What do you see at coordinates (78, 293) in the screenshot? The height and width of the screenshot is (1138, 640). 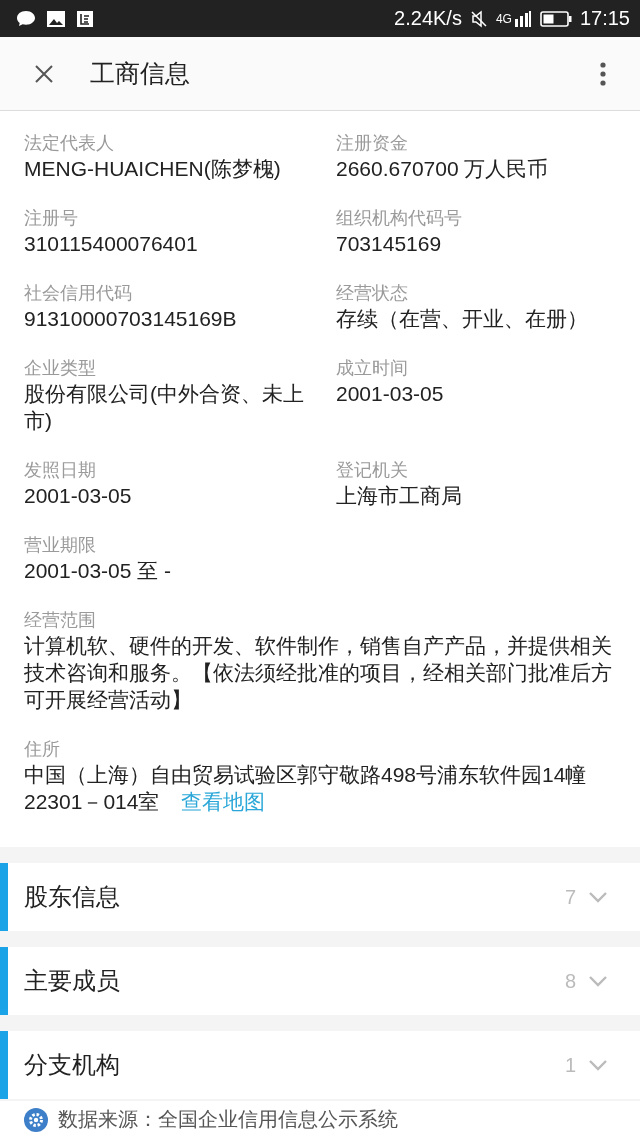 I see `field-label: 社会信用代码` at bounding box center [78, 293].